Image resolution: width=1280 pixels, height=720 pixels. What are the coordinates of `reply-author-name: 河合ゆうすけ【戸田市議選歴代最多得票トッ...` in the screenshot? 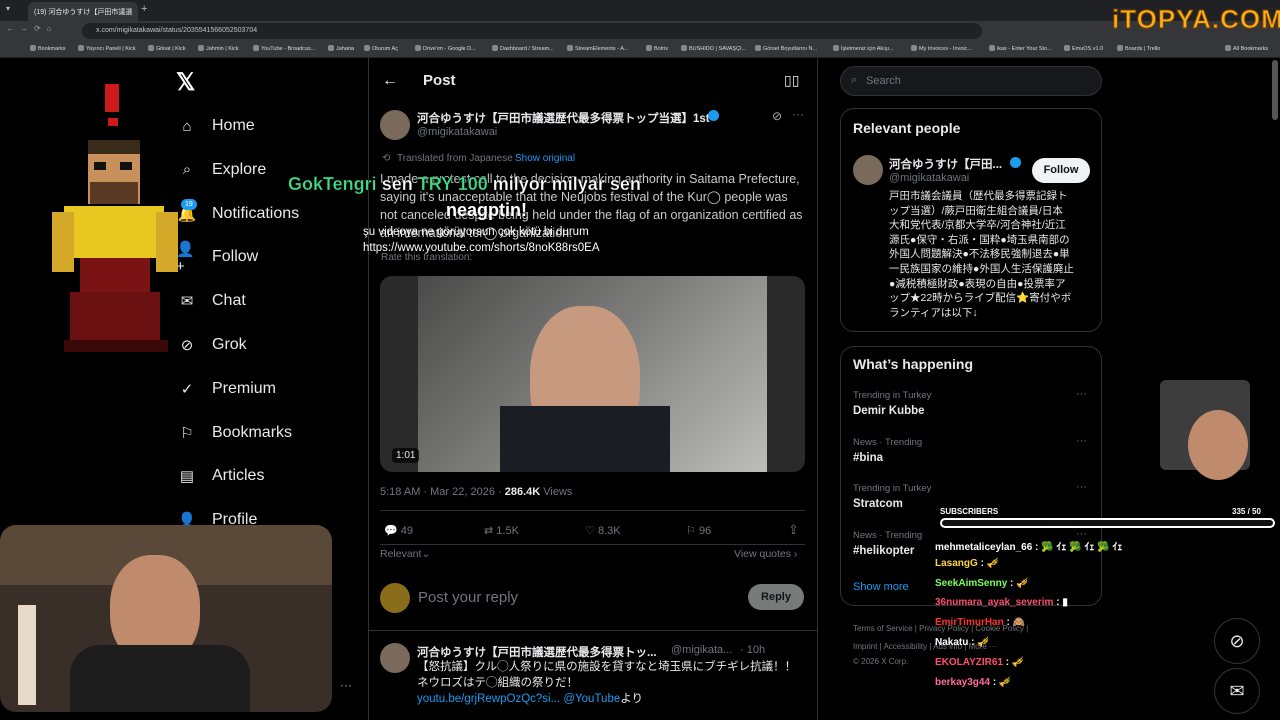 It's located at (537, 652).